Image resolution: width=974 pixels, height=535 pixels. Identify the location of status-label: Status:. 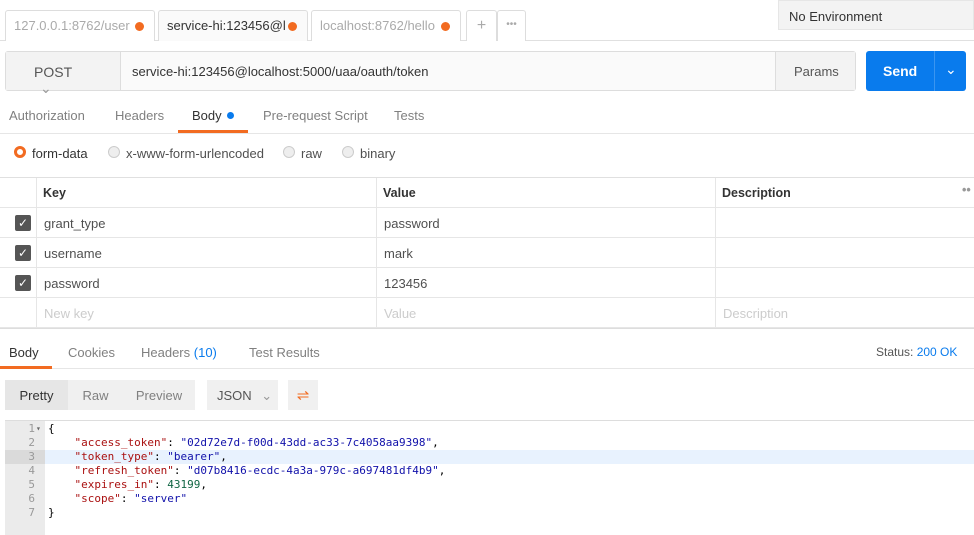
(895, 352).